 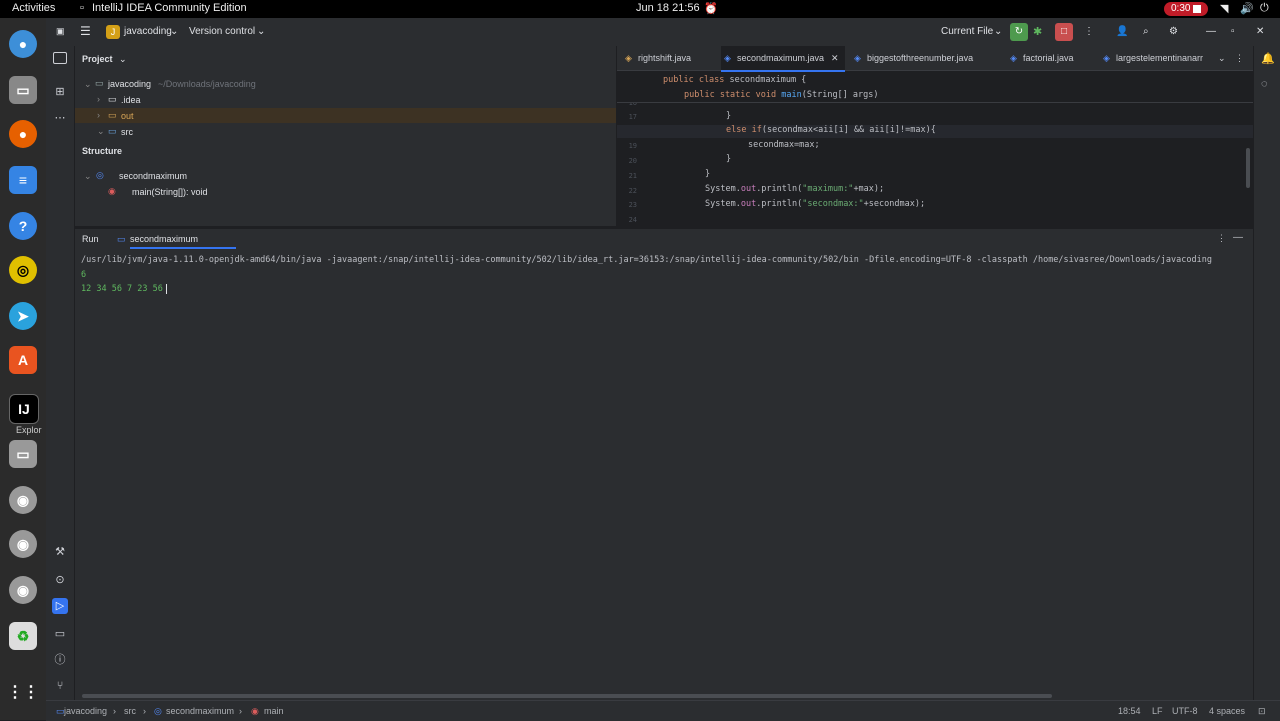 I want to click on app-name: IntelliJ IDEA Community Edition, so click(x=169, y=8).